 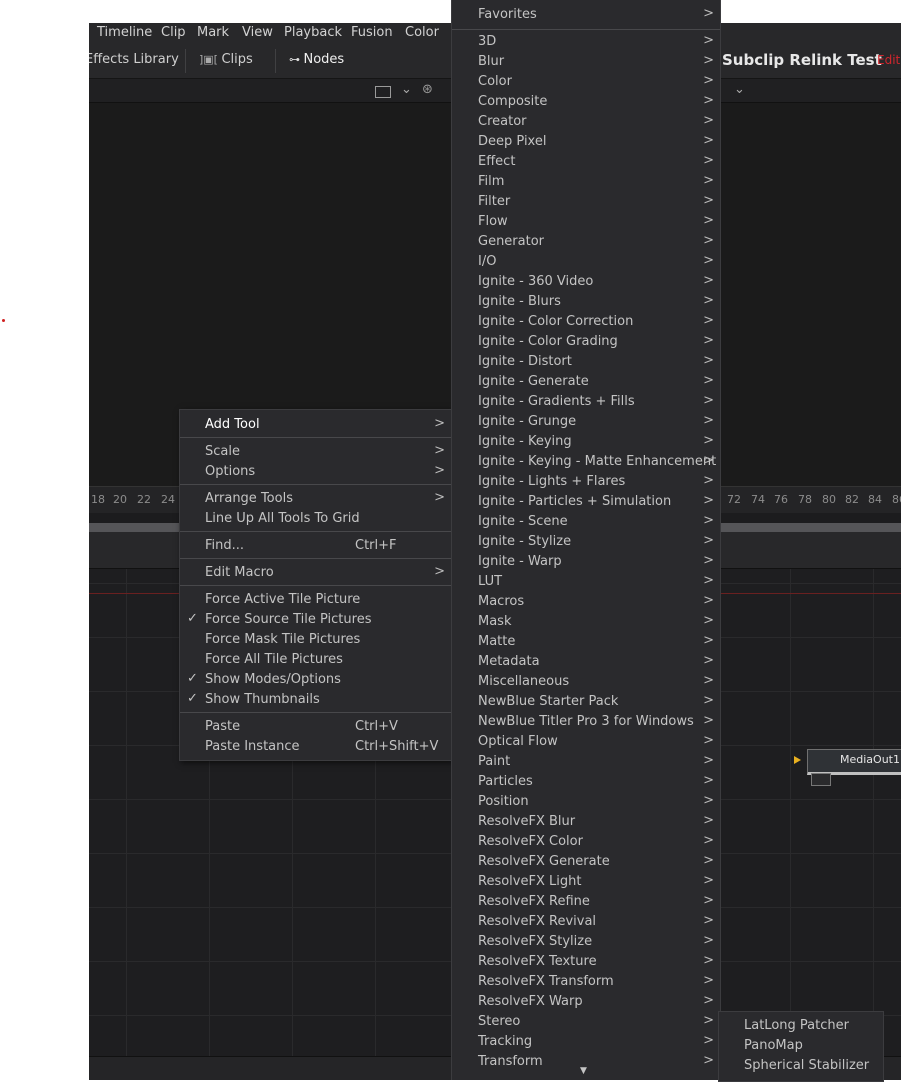 I want to click on menu-item-tool-category: Effect >, so click(x=586, y=162).